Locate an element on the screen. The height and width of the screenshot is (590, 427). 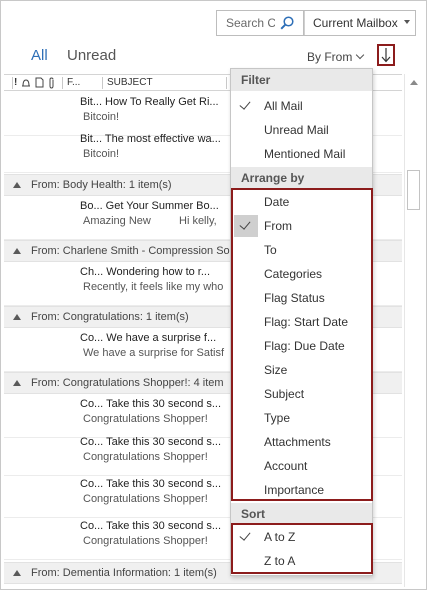
sort-header: Sort is located at coordinates (253, 514).